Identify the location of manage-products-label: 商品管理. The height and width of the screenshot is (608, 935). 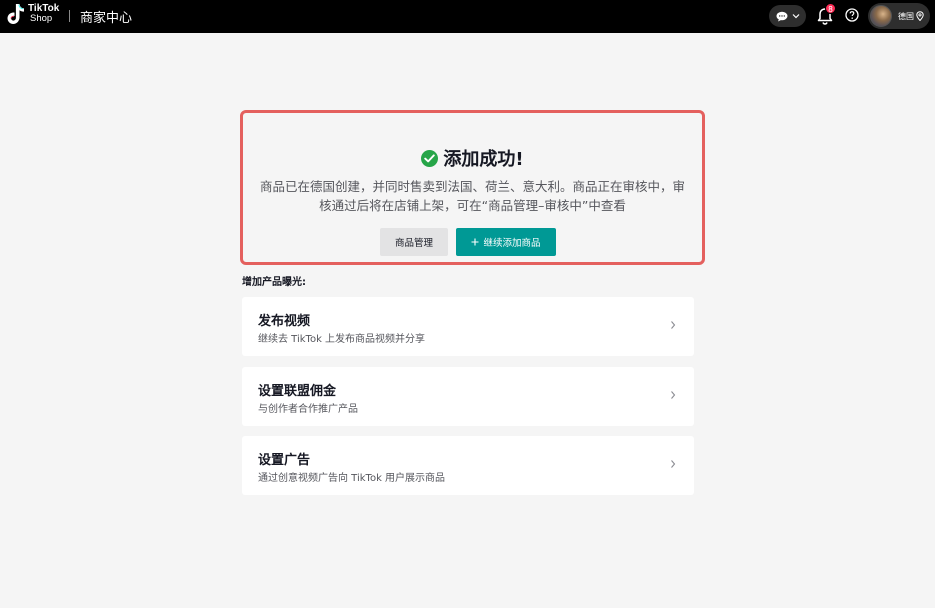
(413, 243).